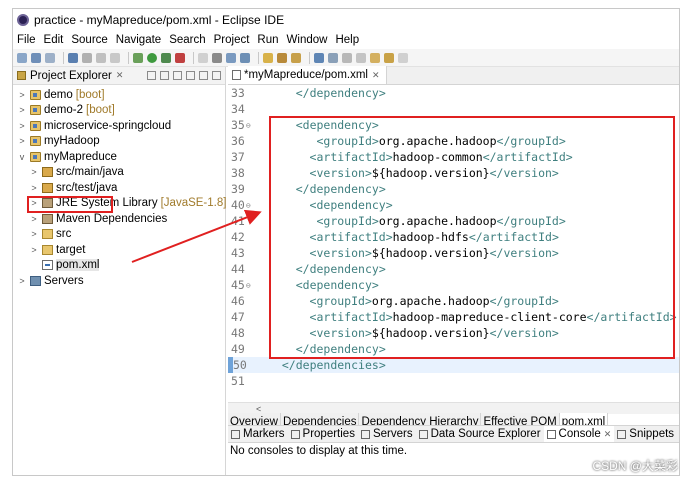 Image resolution: width=692 pixels, height=484 pixels. Describe the element at coordinates (50, 57) in the screenshot. I see `save-all-icon` at that location.